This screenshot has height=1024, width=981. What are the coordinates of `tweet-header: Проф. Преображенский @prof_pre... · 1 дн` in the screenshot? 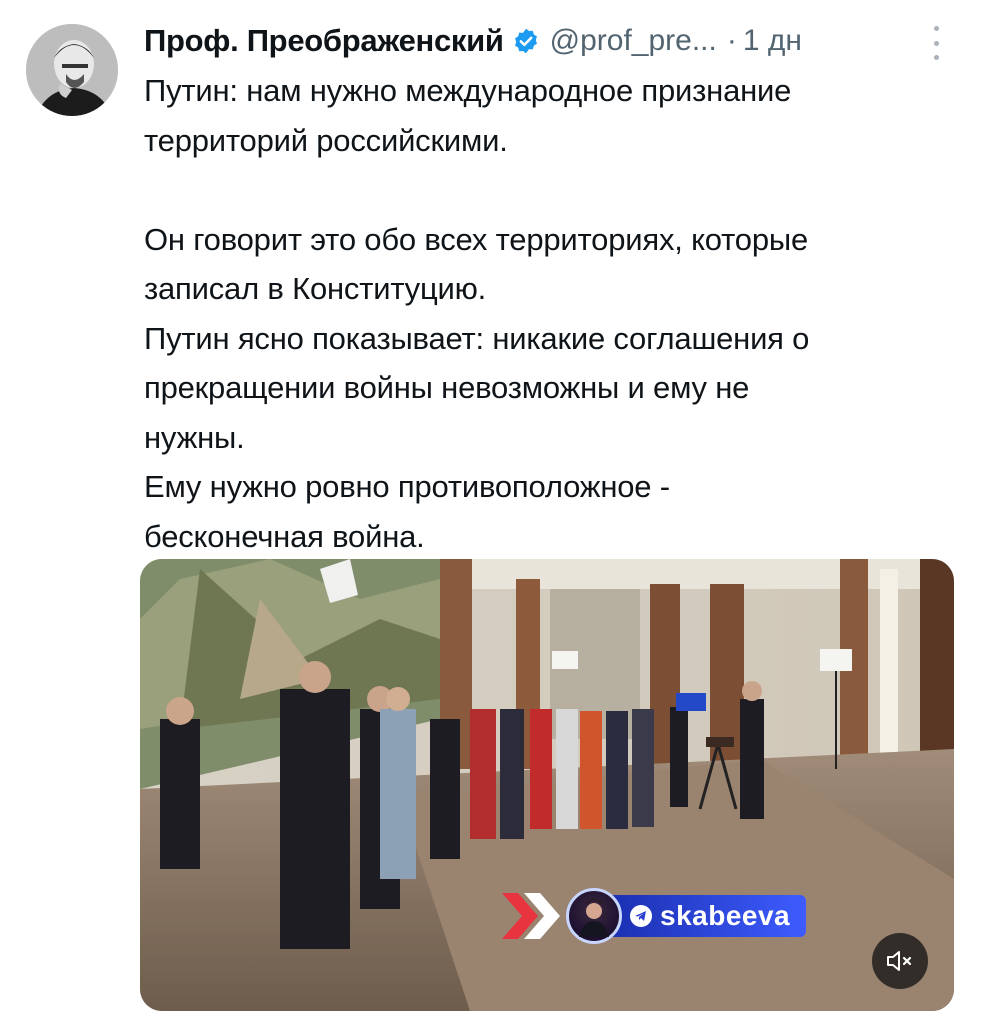 It's located at (473, 41).